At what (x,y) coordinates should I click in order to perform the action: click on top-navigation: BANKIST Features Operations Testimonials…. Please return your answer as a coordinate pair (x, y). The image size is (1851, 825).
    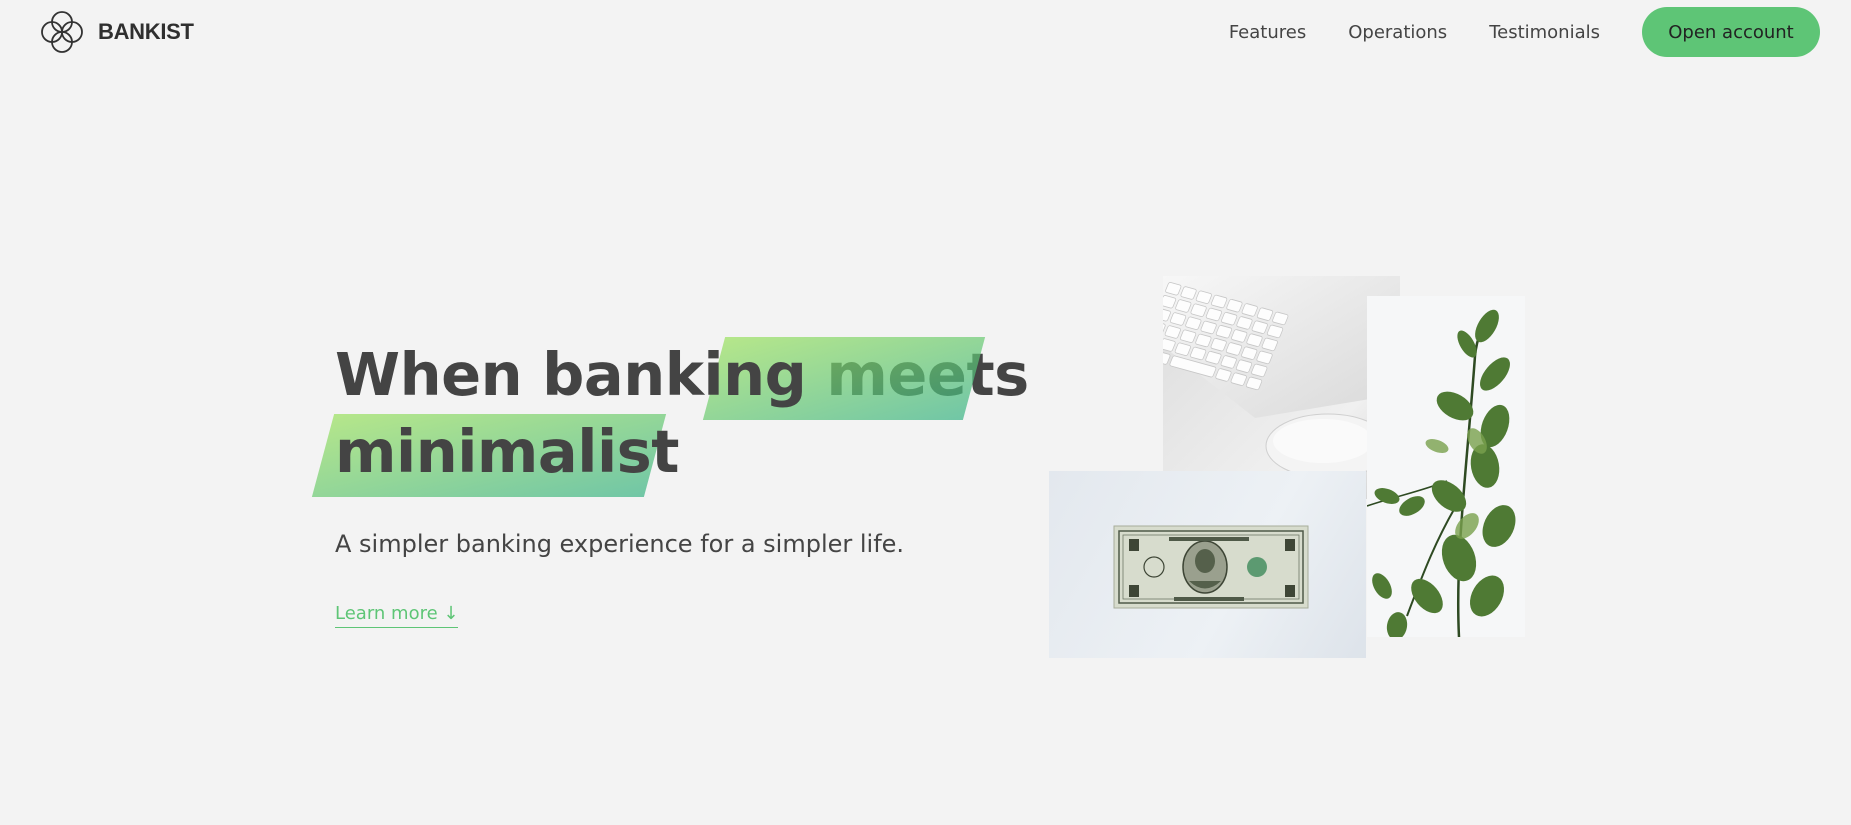
    Looking at the image, I should click on (925, 32).